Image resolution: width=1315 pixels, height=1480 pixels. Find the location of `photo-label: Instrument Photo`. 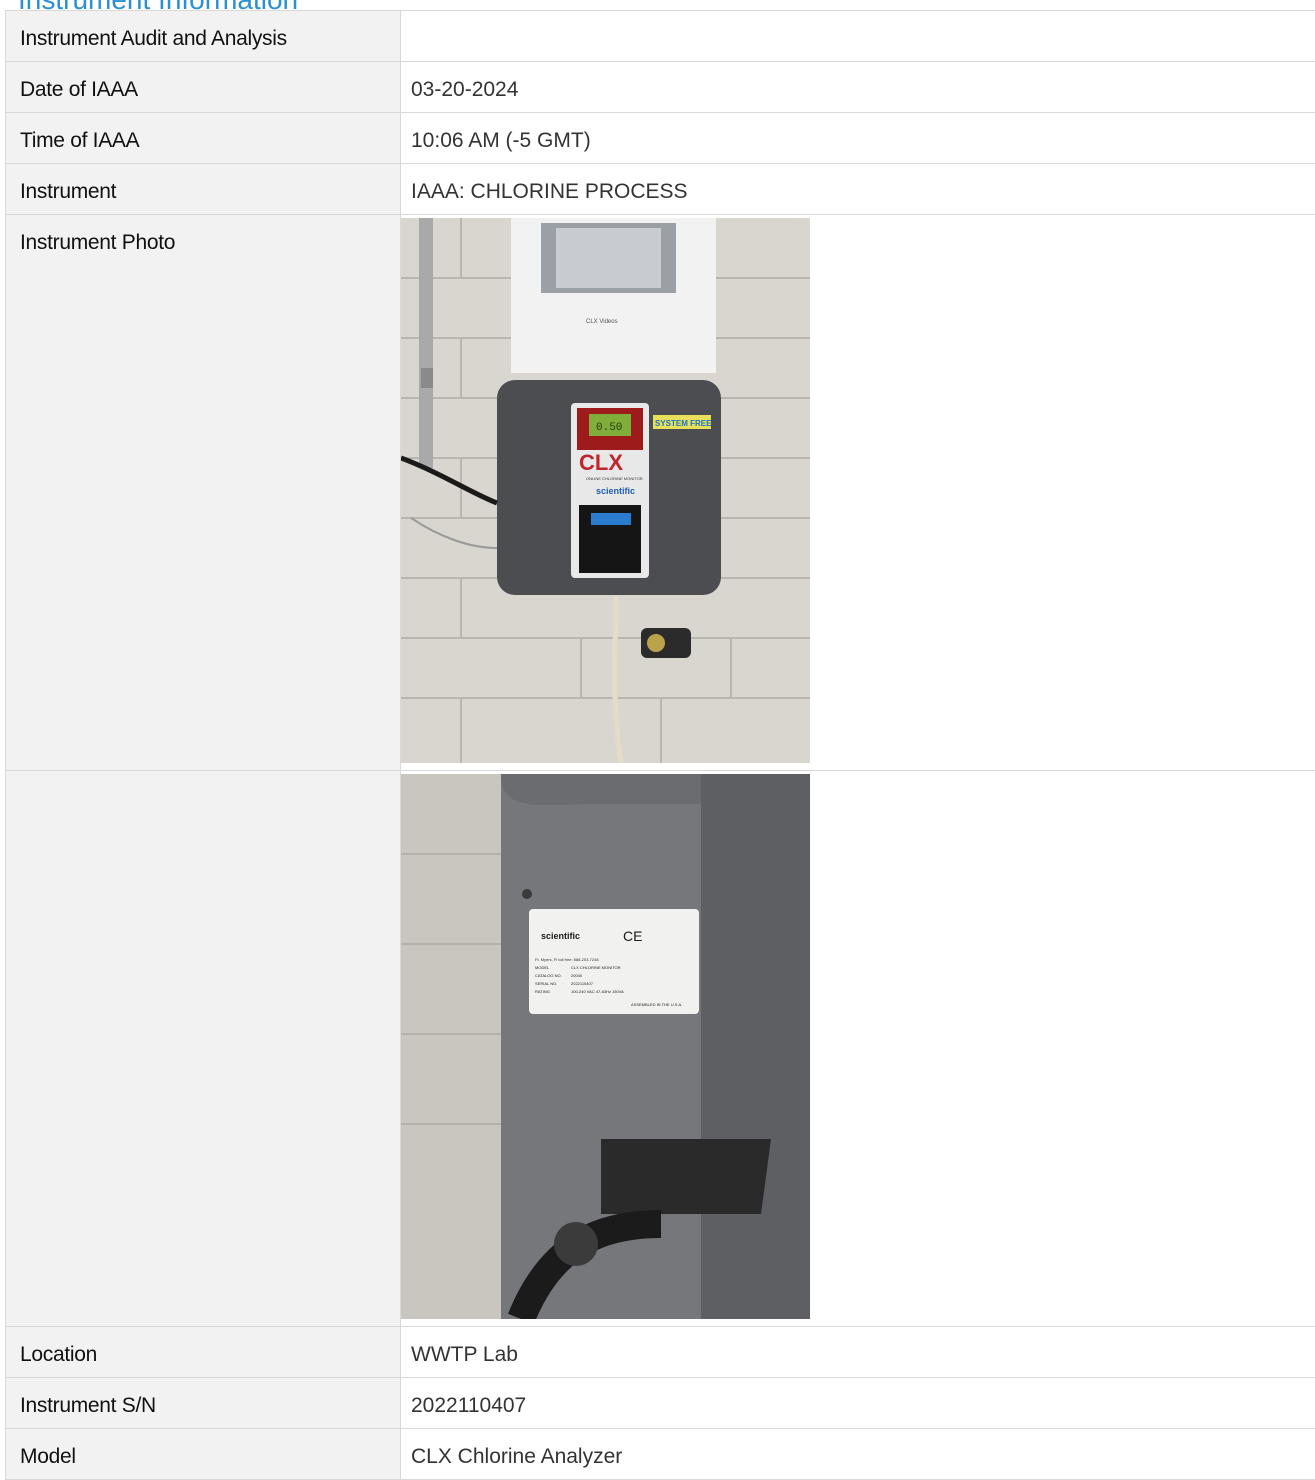

photo-label: Instrument Photo is located at coordinates (203, 235).